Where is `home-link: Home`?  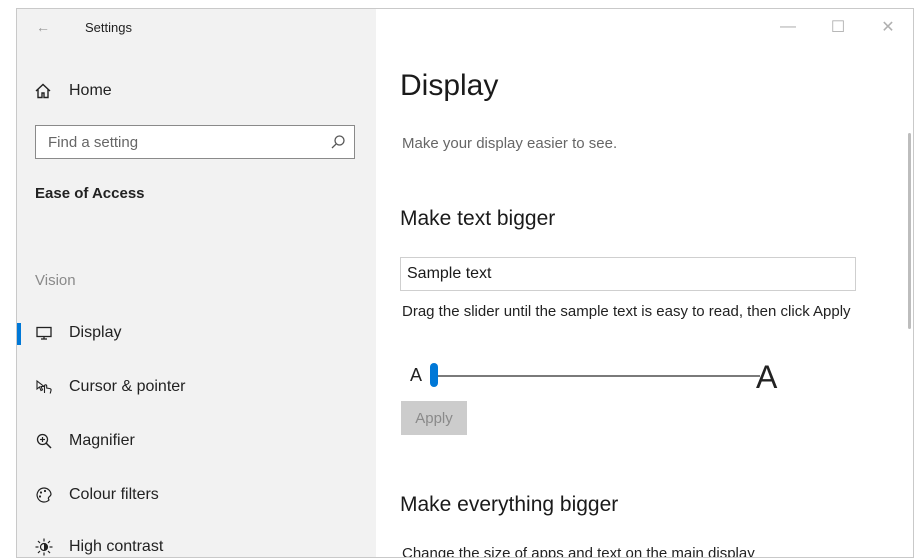 home-link: Home is located at coordinates (72, 91).